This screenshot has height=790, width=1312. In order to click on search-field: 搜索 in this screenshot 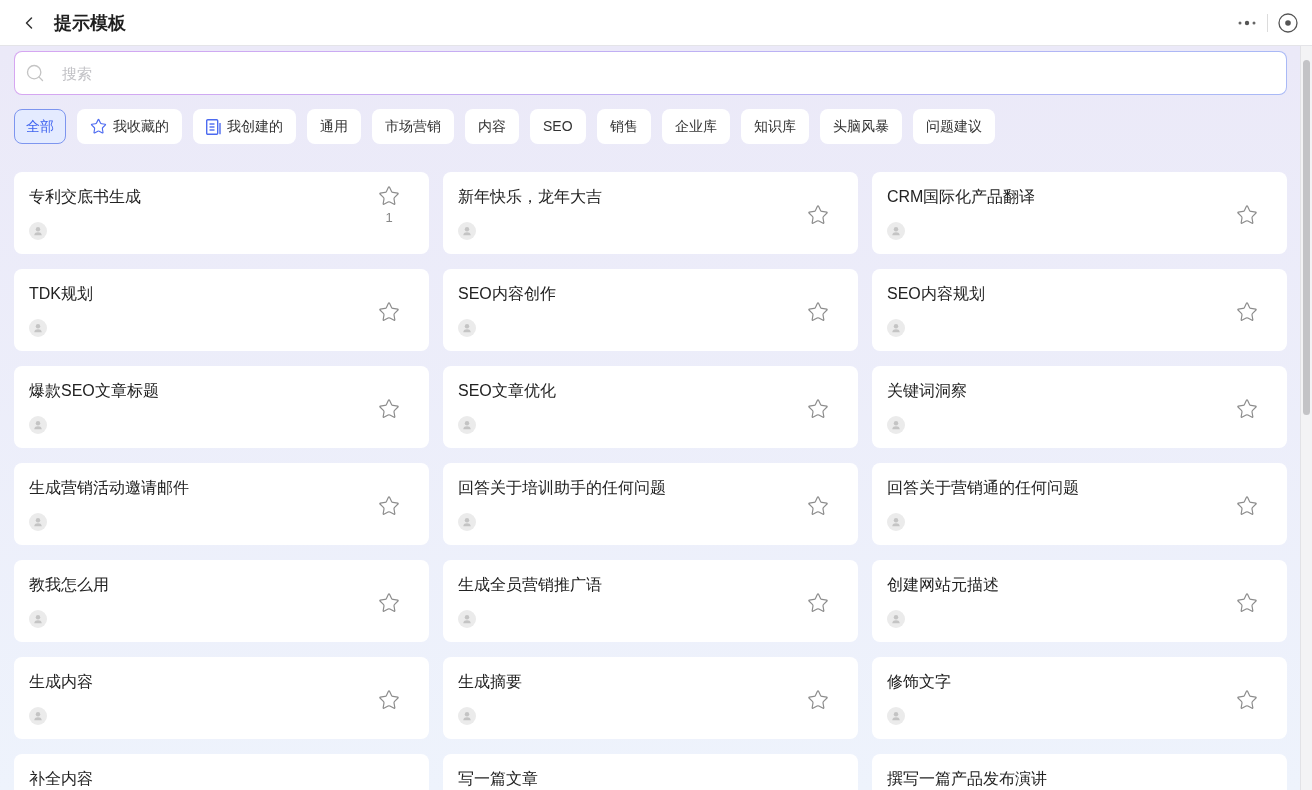, I will do `click(650, 73)`.